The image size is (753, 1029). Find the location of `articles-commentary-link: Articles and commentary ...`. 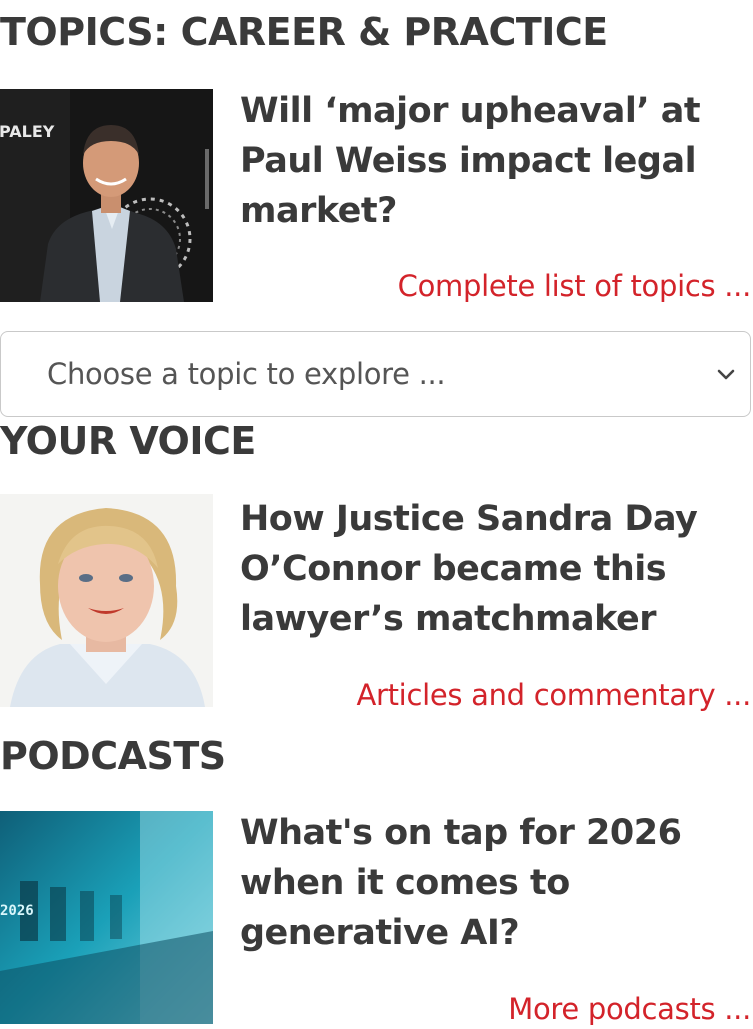

articles-commentary-link: Articles and commentary ... is located at coordinates (553, 695).